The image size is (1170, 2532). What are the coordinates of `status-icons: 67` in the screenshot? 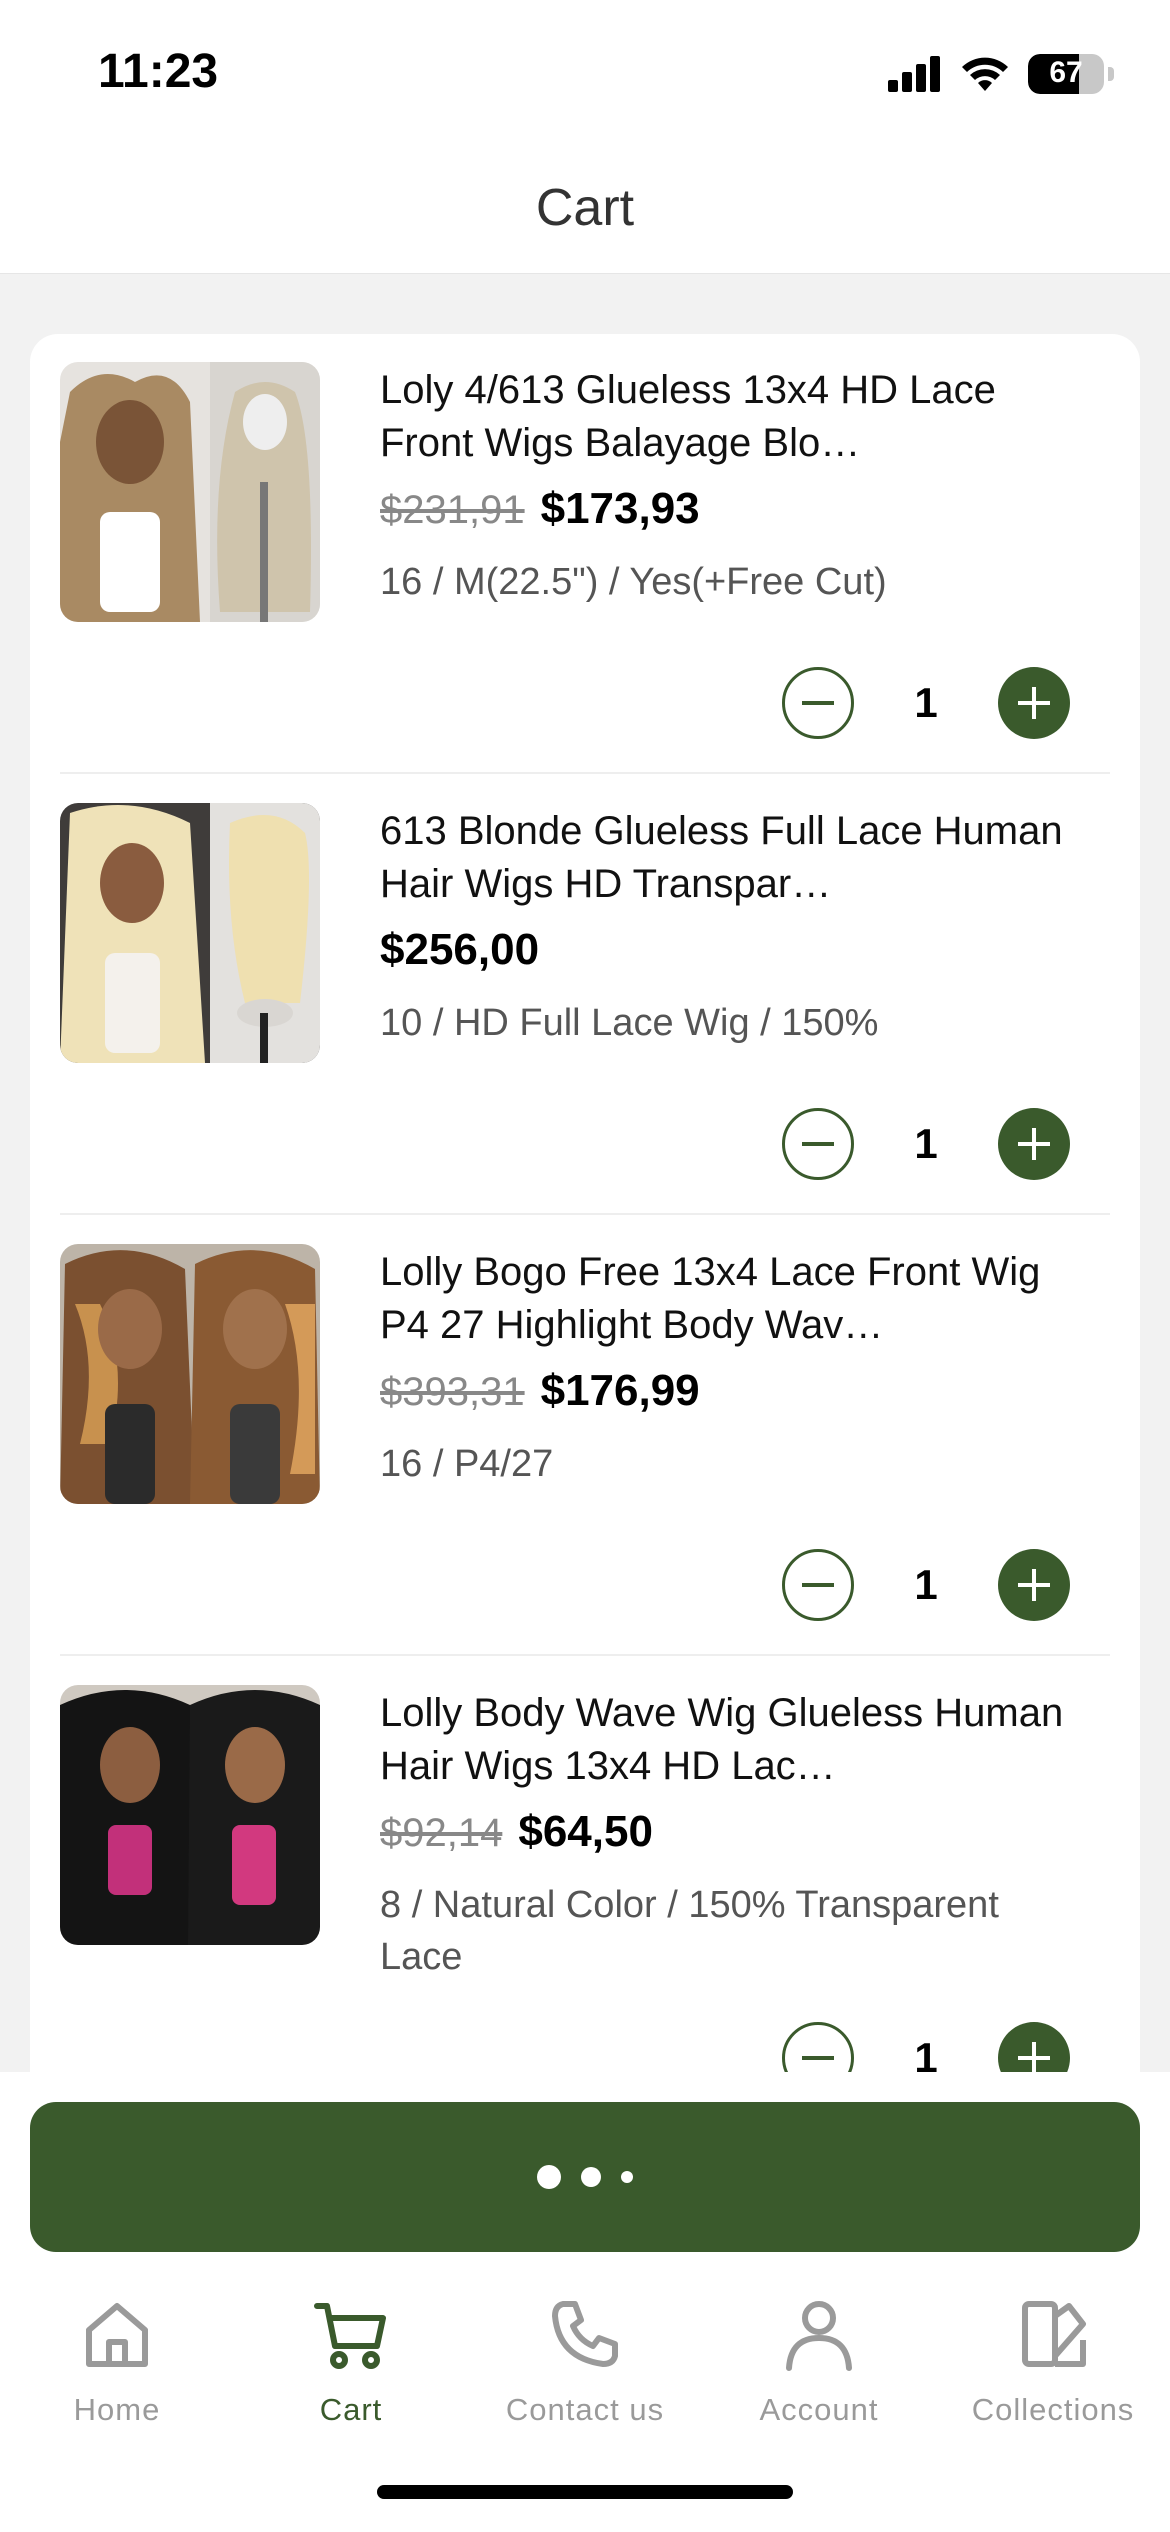 It's located at (1001, 74).